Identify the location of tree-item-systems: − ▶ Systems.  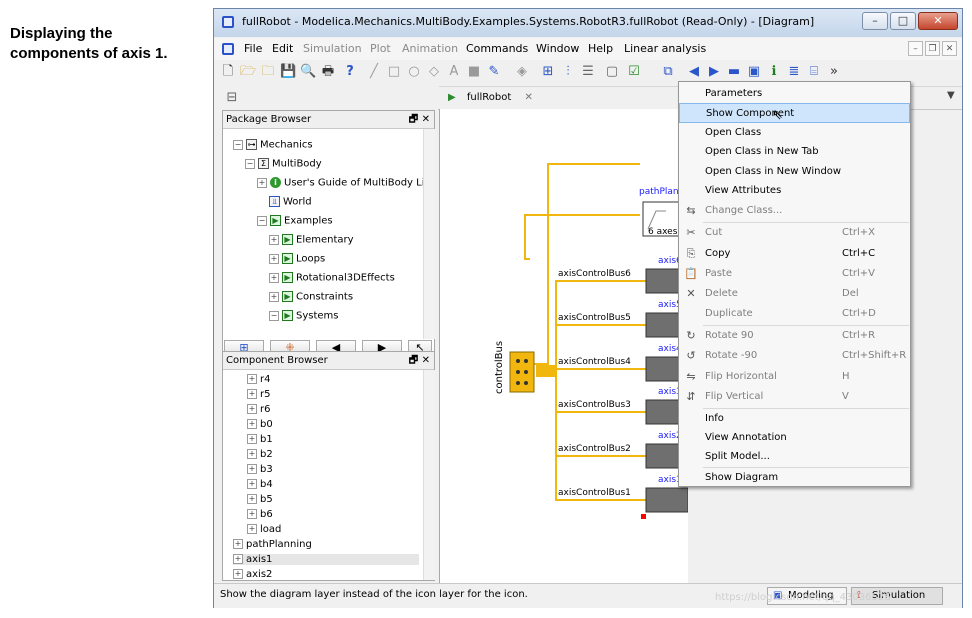
(304, 316).